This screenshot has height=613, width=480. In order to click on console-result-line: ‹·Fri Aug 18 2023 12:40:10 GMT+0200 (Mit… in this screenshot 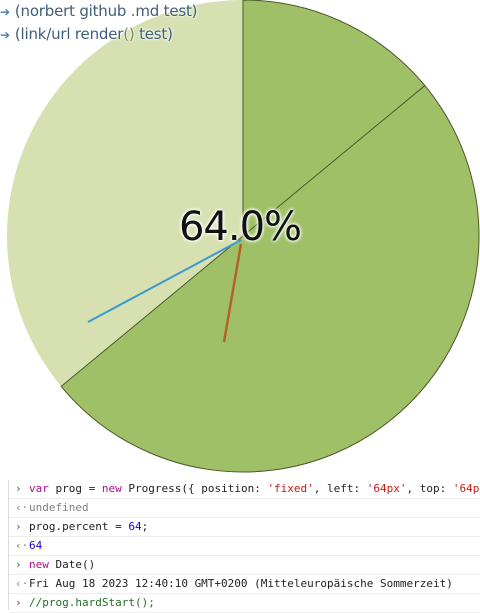, I will do `click(244, 584)`.